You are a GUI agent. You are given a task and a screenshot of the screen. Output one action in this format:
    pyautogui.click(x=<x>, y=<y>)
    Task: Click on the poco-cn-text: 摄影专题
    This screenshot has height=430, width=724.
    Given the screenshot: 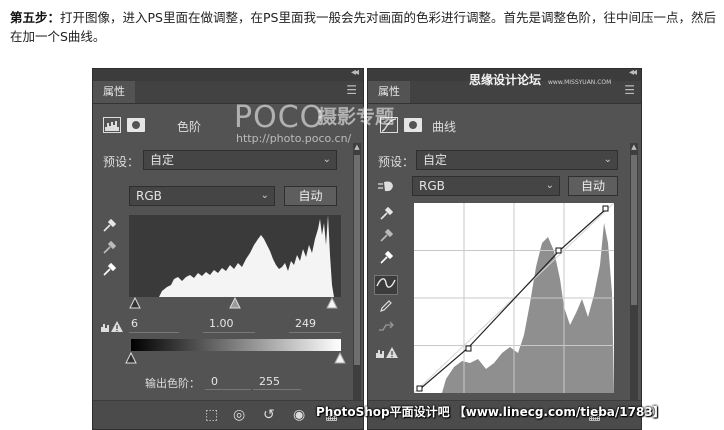 What is the action you would take?
    pyautogui.click(x=356, y=117)
    